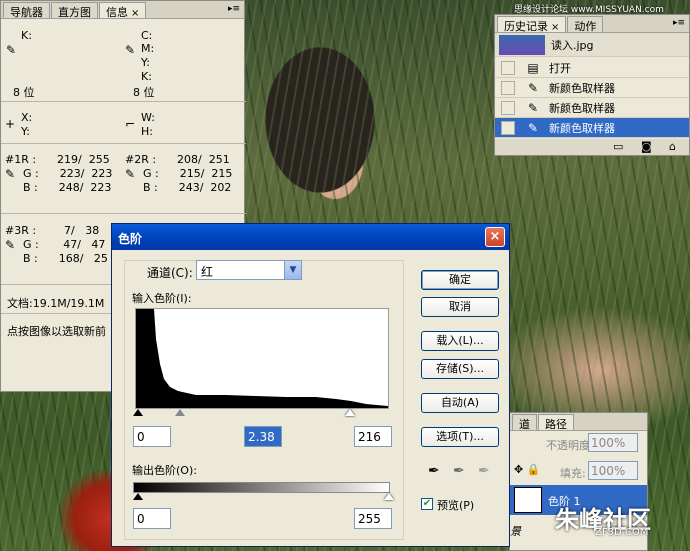 Image resolution: width=690 pixels, height=551 pixels. Describe the element at coordinates (556, 422) in the screenshot. I see `tab-paths: 路径` at that location.